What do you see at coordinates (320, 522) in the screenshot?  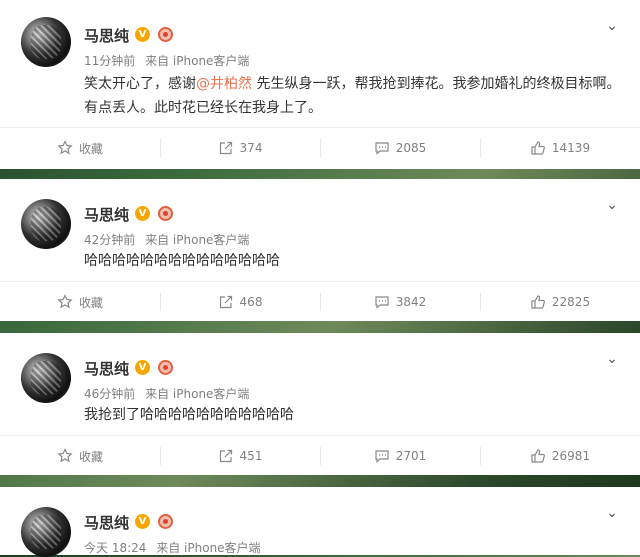 I see `weibo-post-card: 马思纯 V ⌄ 今天 18:24 来自 iPhone客户端` at bounding box center [320, 522].